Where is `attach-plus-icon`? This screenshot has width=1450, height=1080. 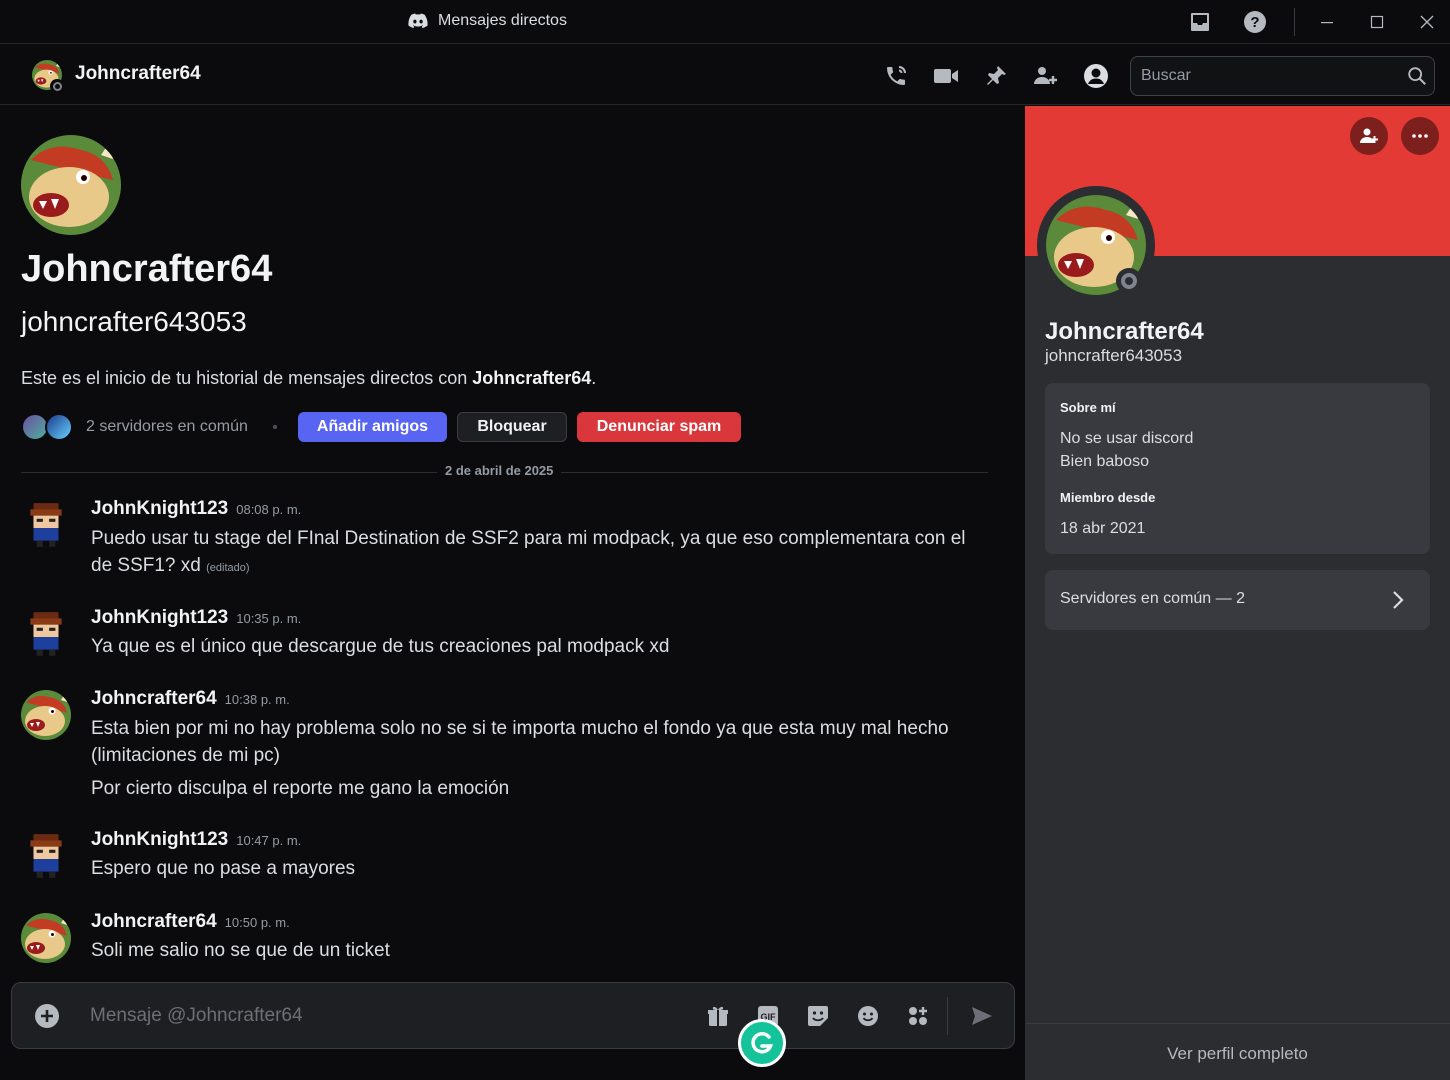 attach-plus-icon is located at coordinates (47, 1016).